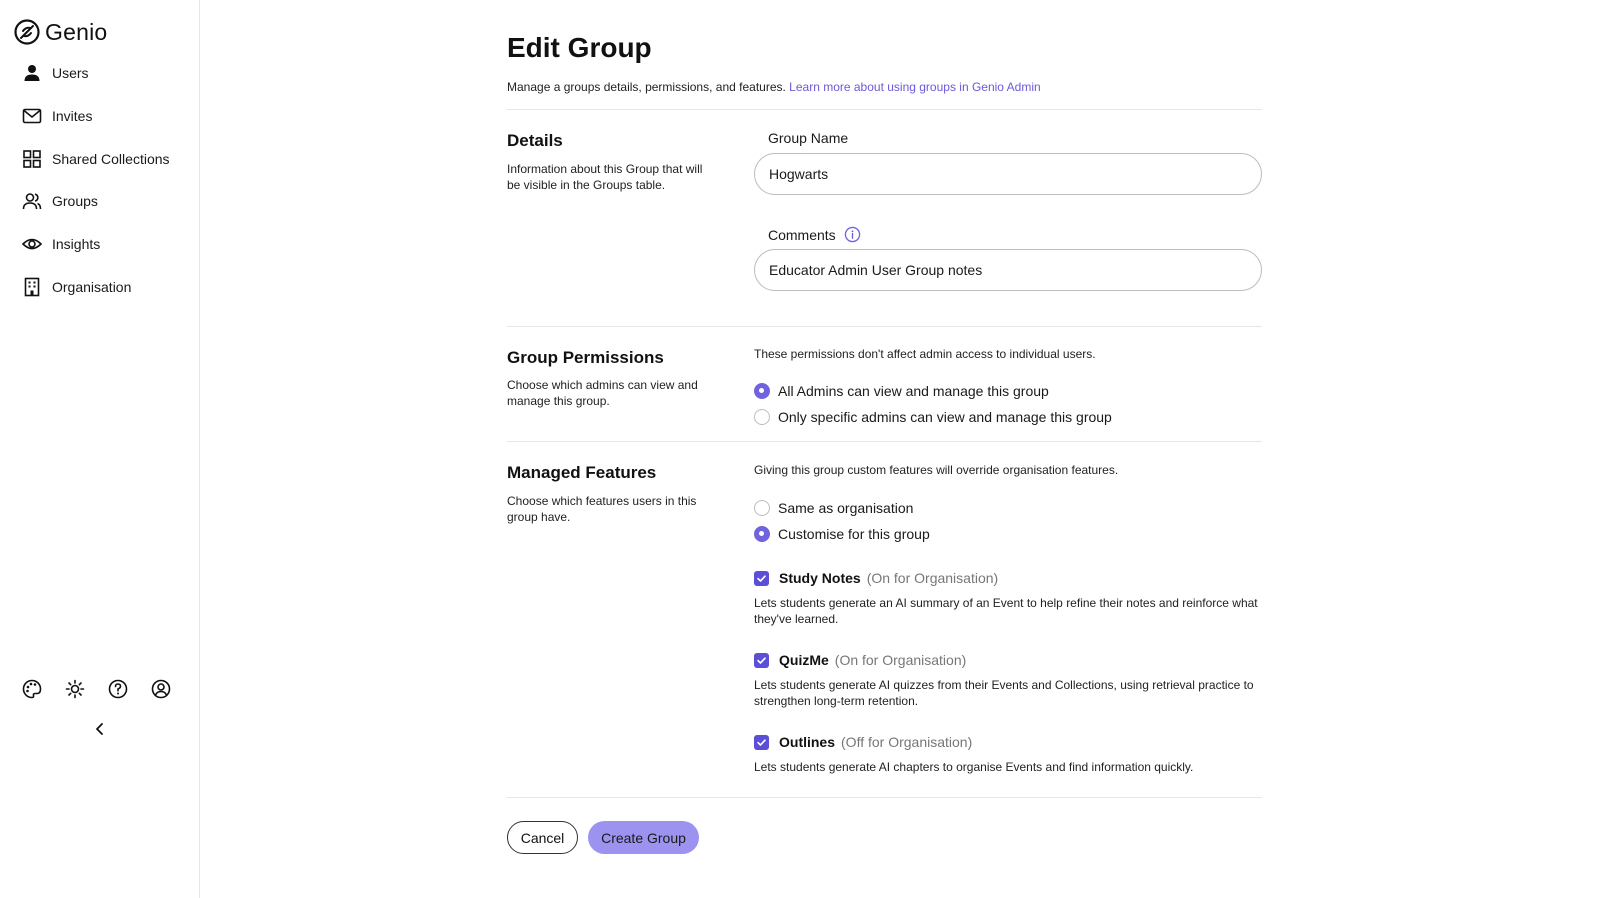 The height and width of the screenshot is (898, 1600). What do you see at coordinates (1008, 660) in the screenshot?
I see `feature-header: QuizMe (On for Organisation)` at bounding box center [1008, 660].